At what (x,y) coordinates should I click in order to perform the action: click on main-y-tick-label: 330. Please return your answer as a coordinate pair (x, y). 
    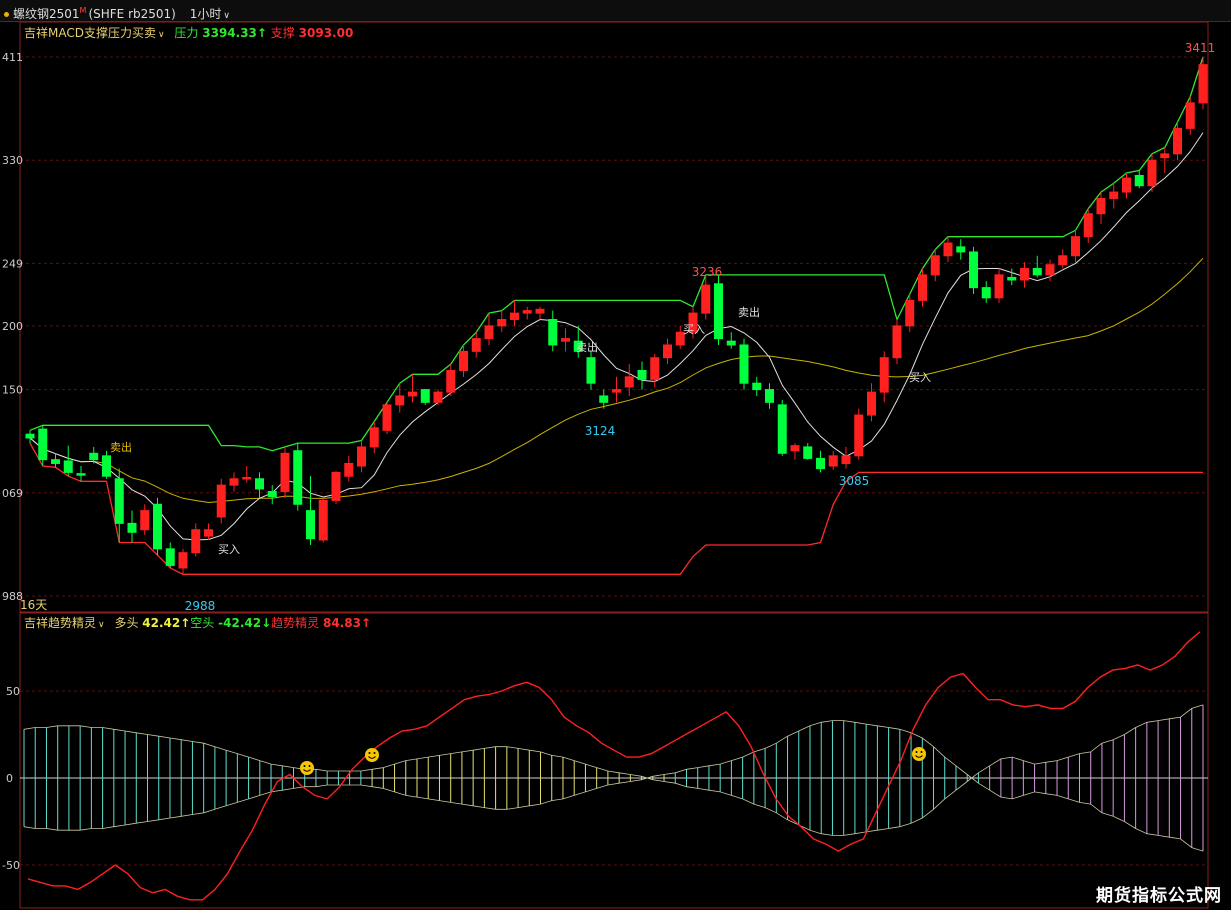
    Looking at the image, I should click on (12, 160).